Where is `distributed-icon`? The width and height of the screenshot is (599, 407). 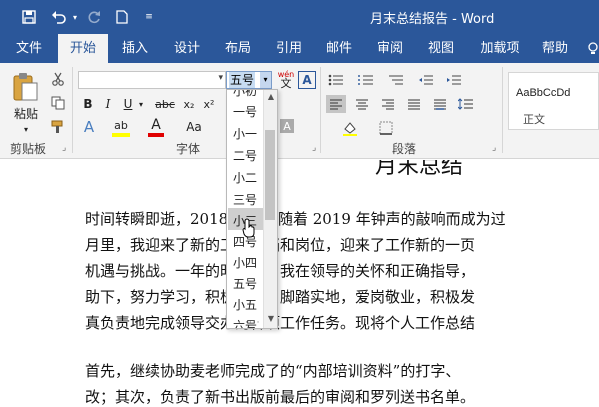 distributed-icon is located at coordinates (440, 104).